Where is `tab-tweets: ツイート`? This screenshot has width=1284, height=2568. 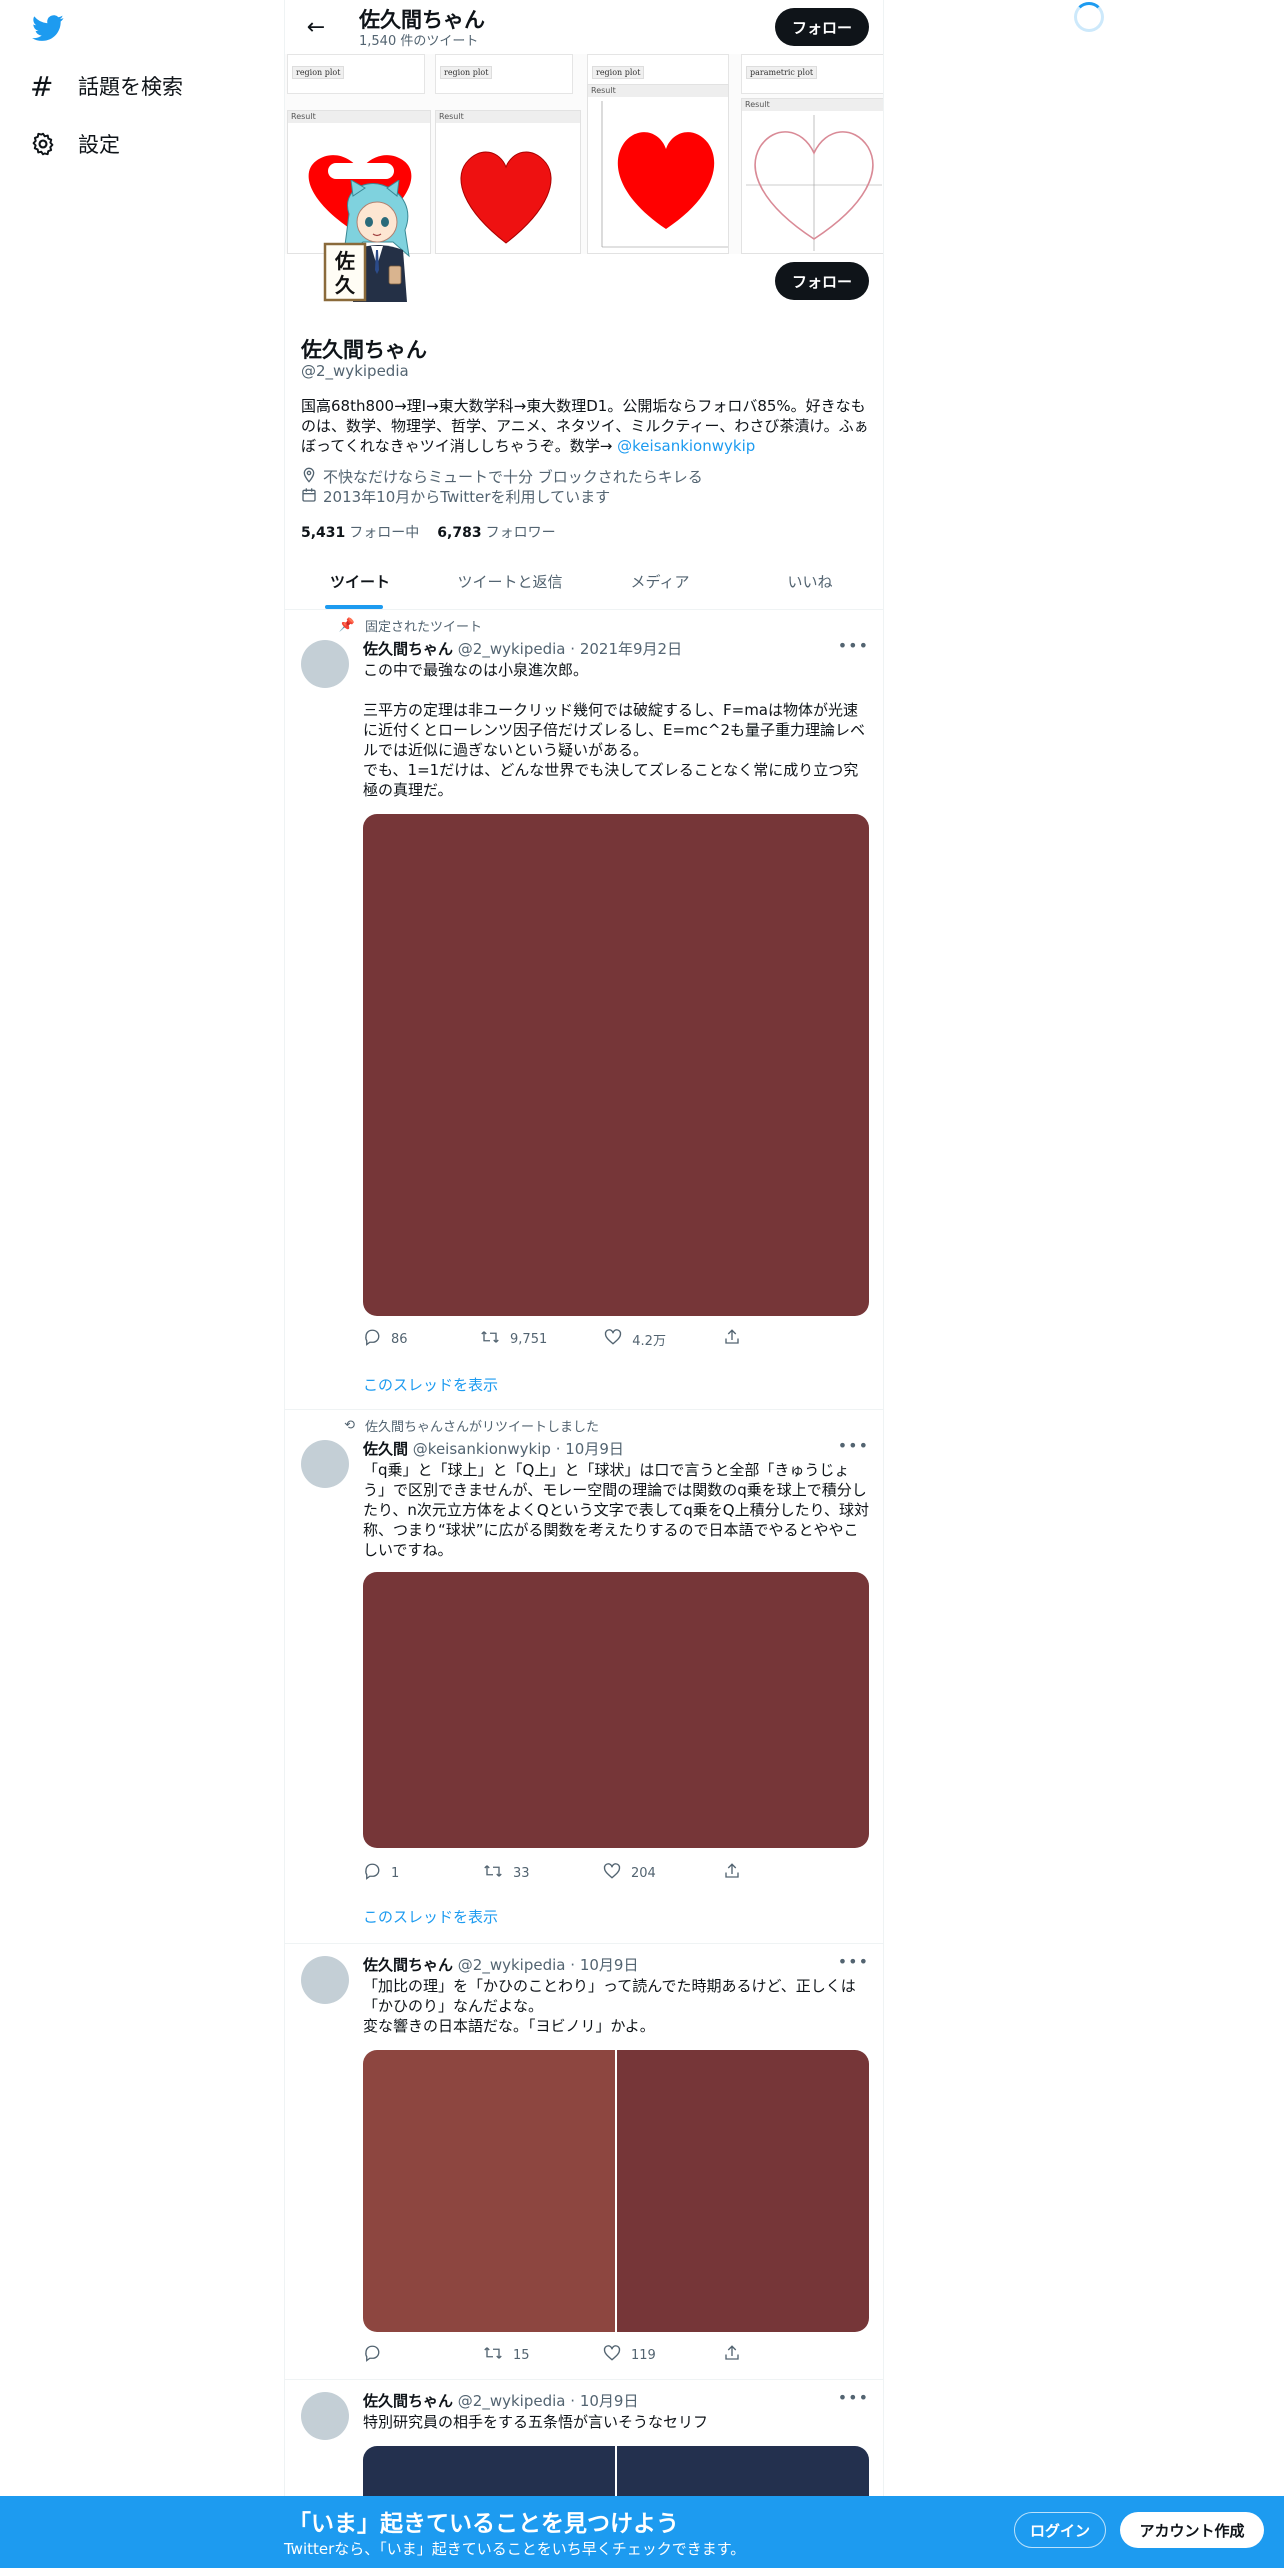
tab-tweets: ツイート is located at coordinates (360, 581).